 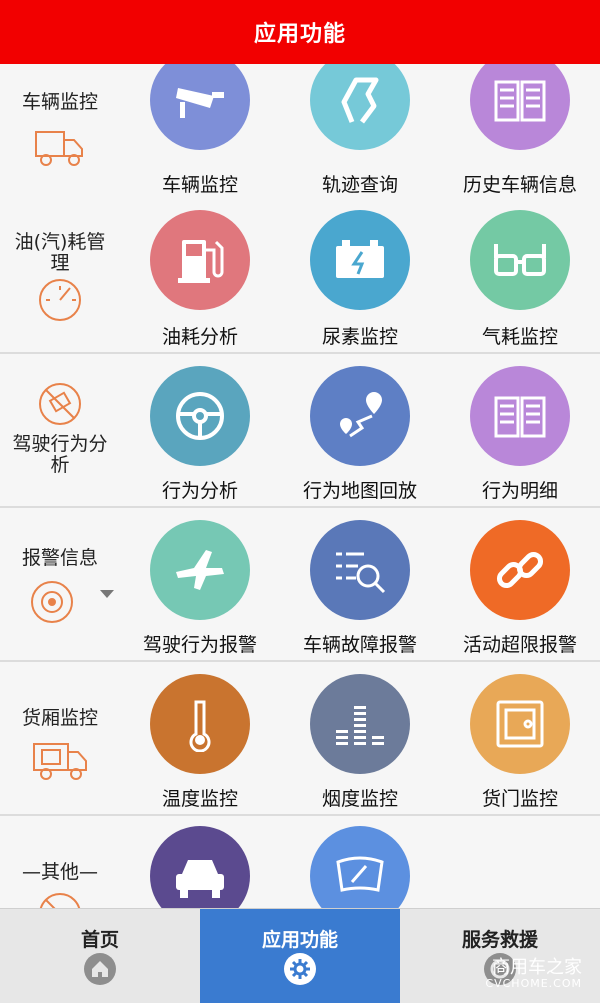 I want to click on app-activity-overlimit-alarm: 活动超限报警, so click(x=520, y=584).